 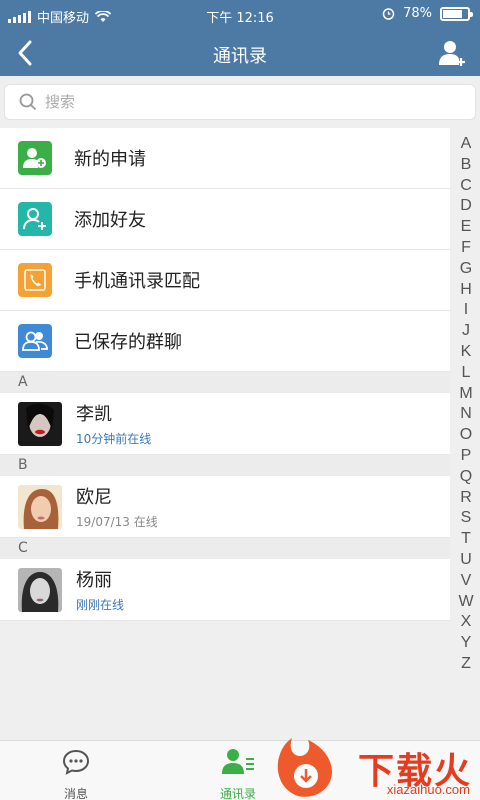 What do you see at coordinates (466, 435) in the screenshot?
I see `index-letter: O` at bounding box center [466, 435].